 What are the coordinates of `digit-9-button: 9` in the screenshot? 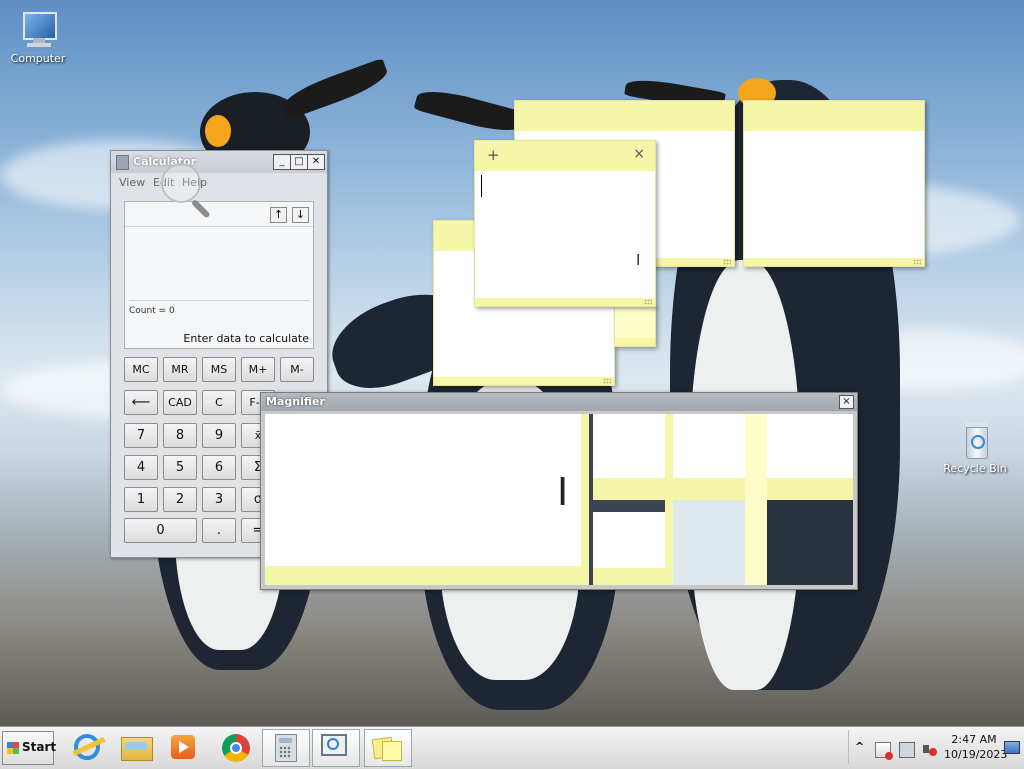 It's located at (219, 435).